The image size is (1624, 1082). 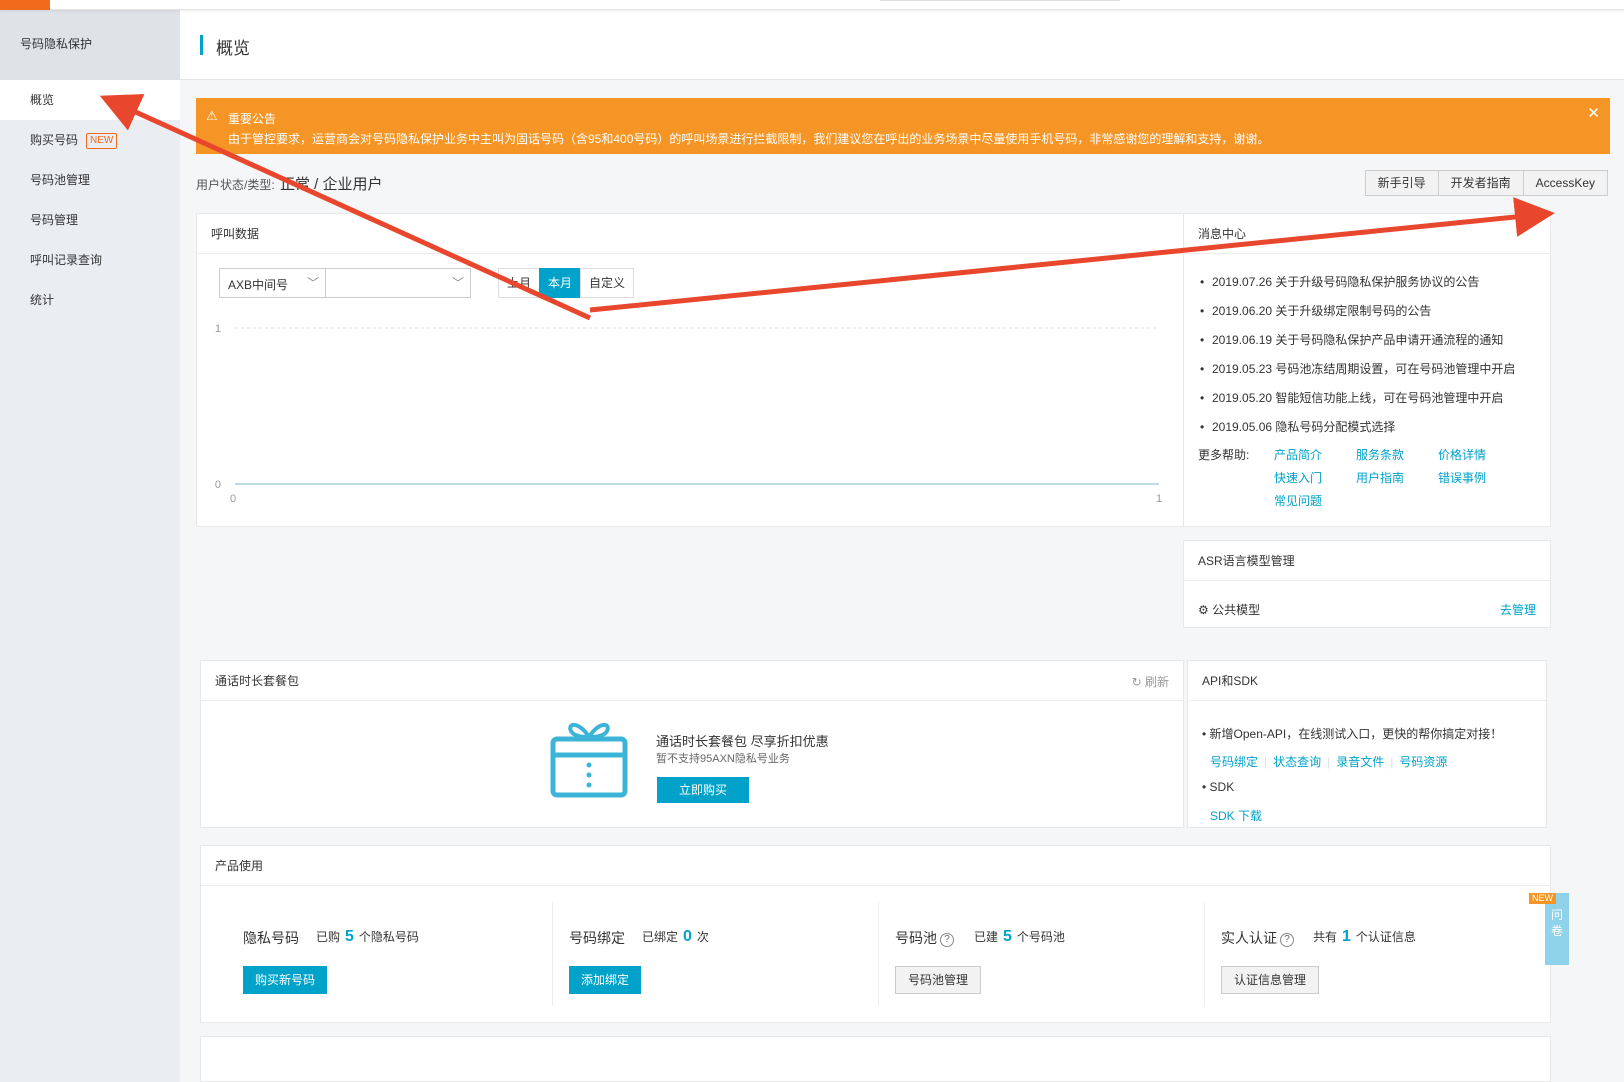 What do you see at coordinates (90, 45) in the screenshot?
I see `sidebar-product-title: 号码隐私保护` at bounding box center [90, 45].